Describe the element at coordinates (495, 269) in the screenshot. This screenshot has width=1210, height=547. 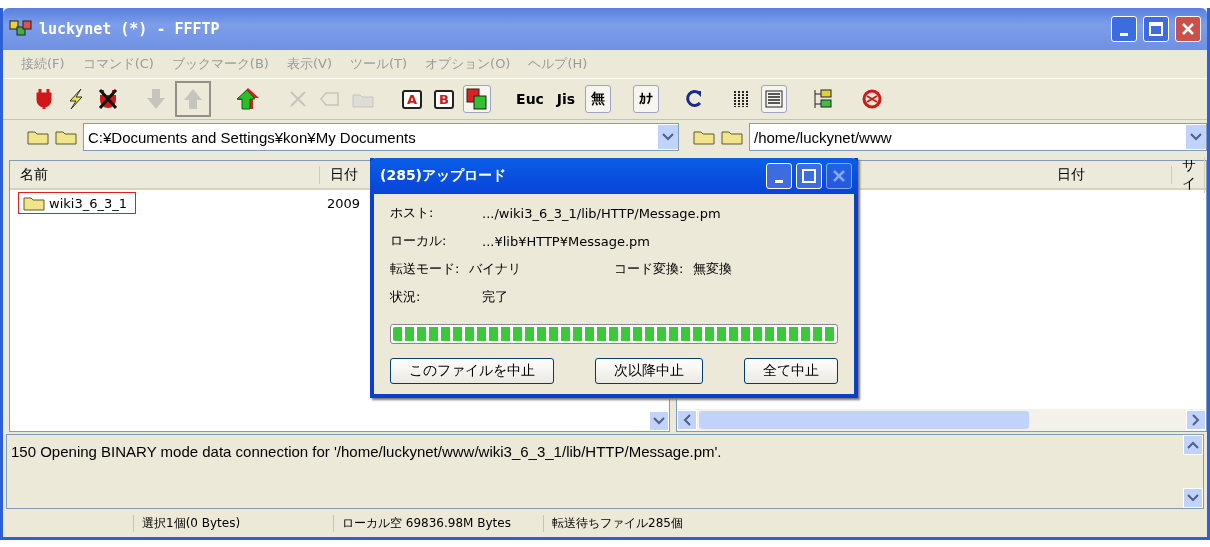
I see `field-value: バイナリ` at that location.